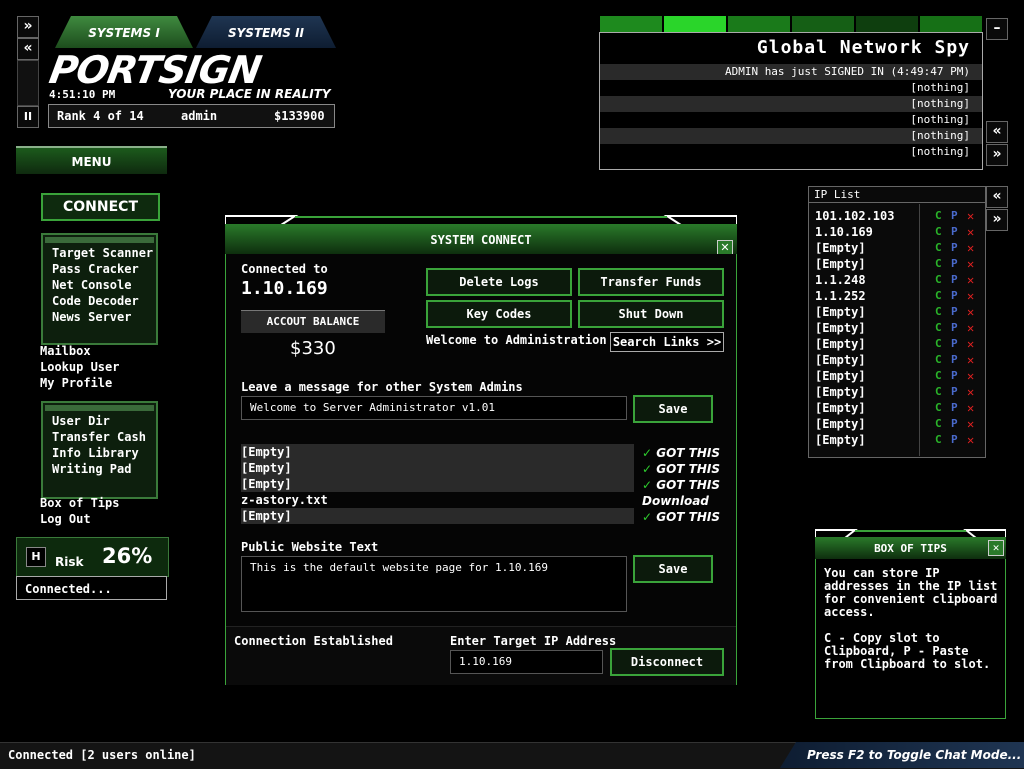 The height and width of the screenshot is (769, 1024). Describe the element at coordinates (997, 220) in the screenshot. I see `iplist-expand-button: »` at that location.